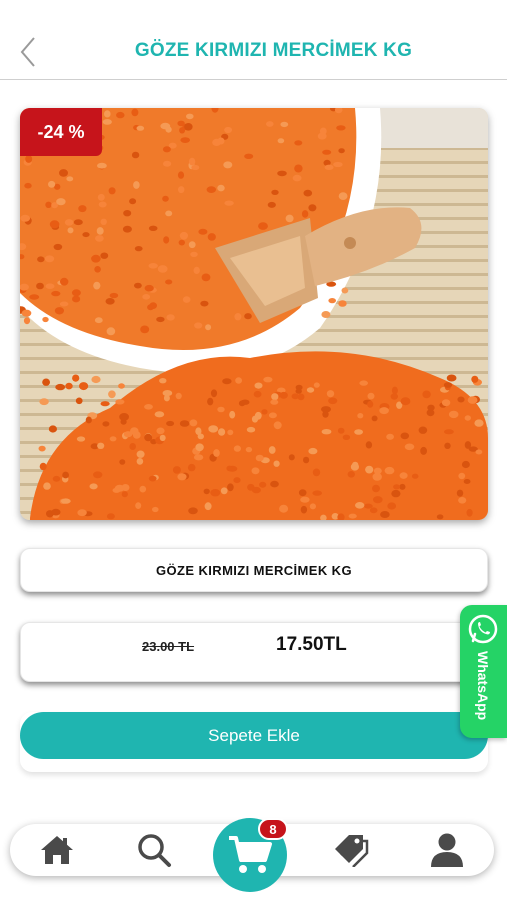 Image resolution: width=507 pixels, height=900 pixels. I want to click on back-button, so click(28, 52).